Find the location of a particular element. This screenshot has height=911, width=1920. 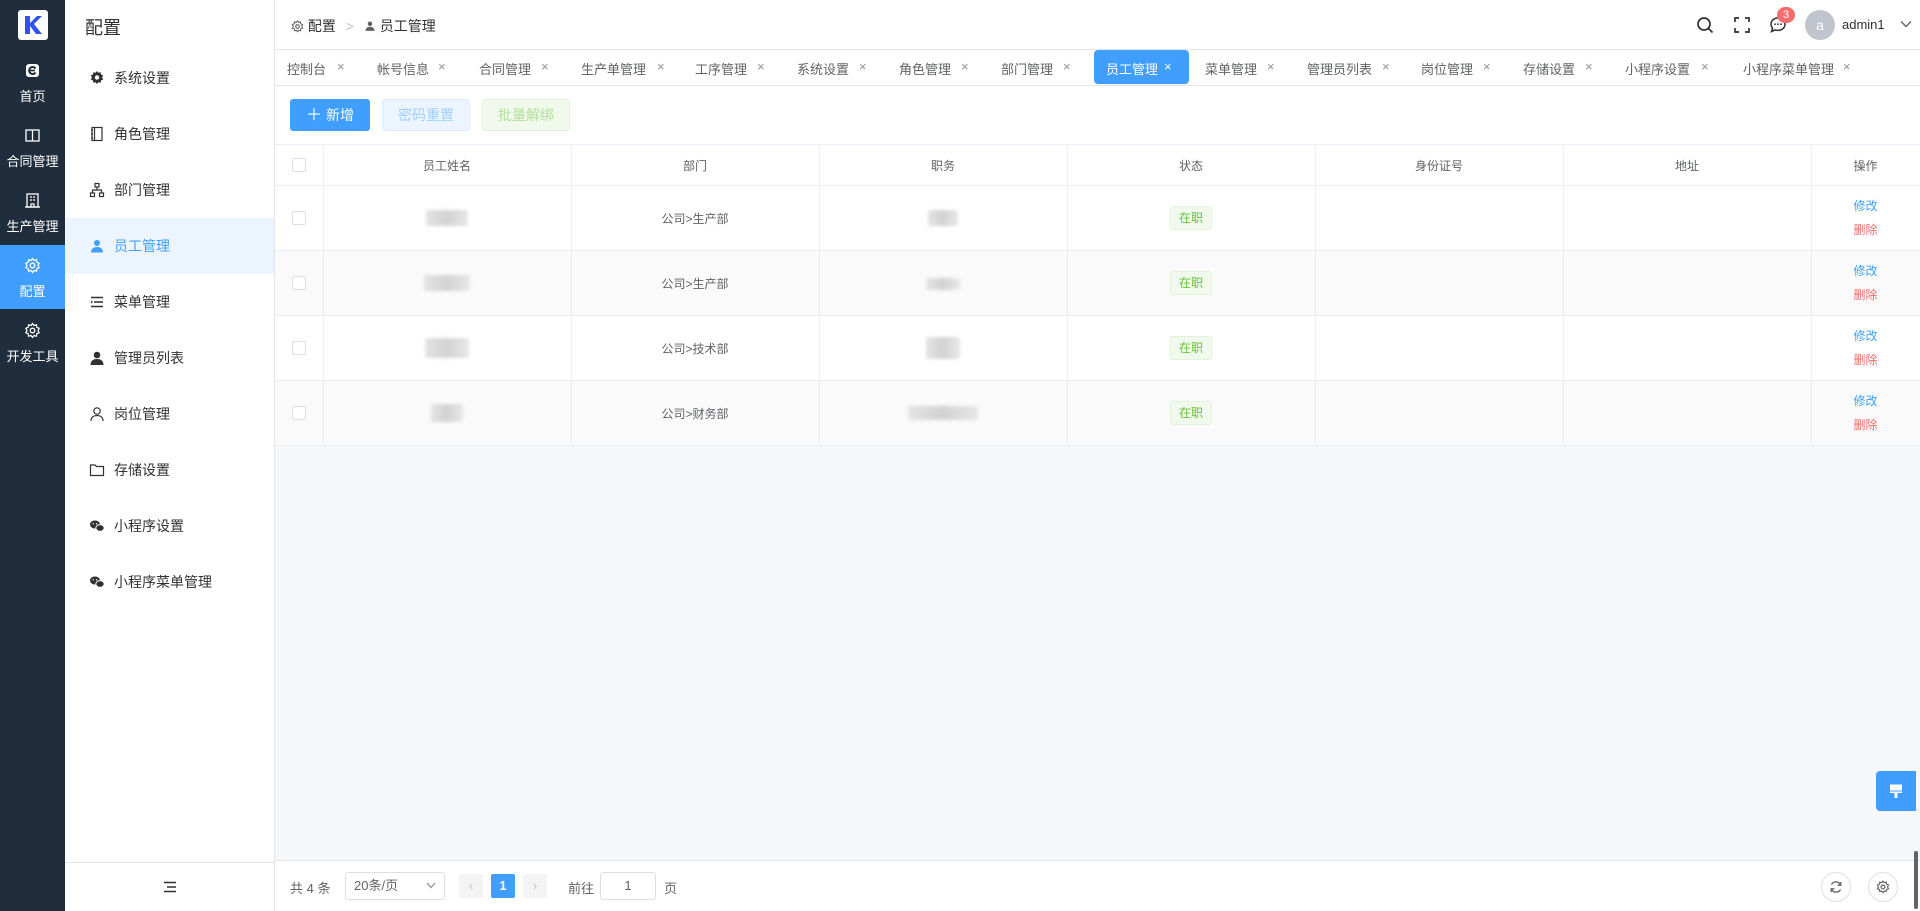

tab-menu-management: 菜单管理 × is located at coordinates (1239, 67).